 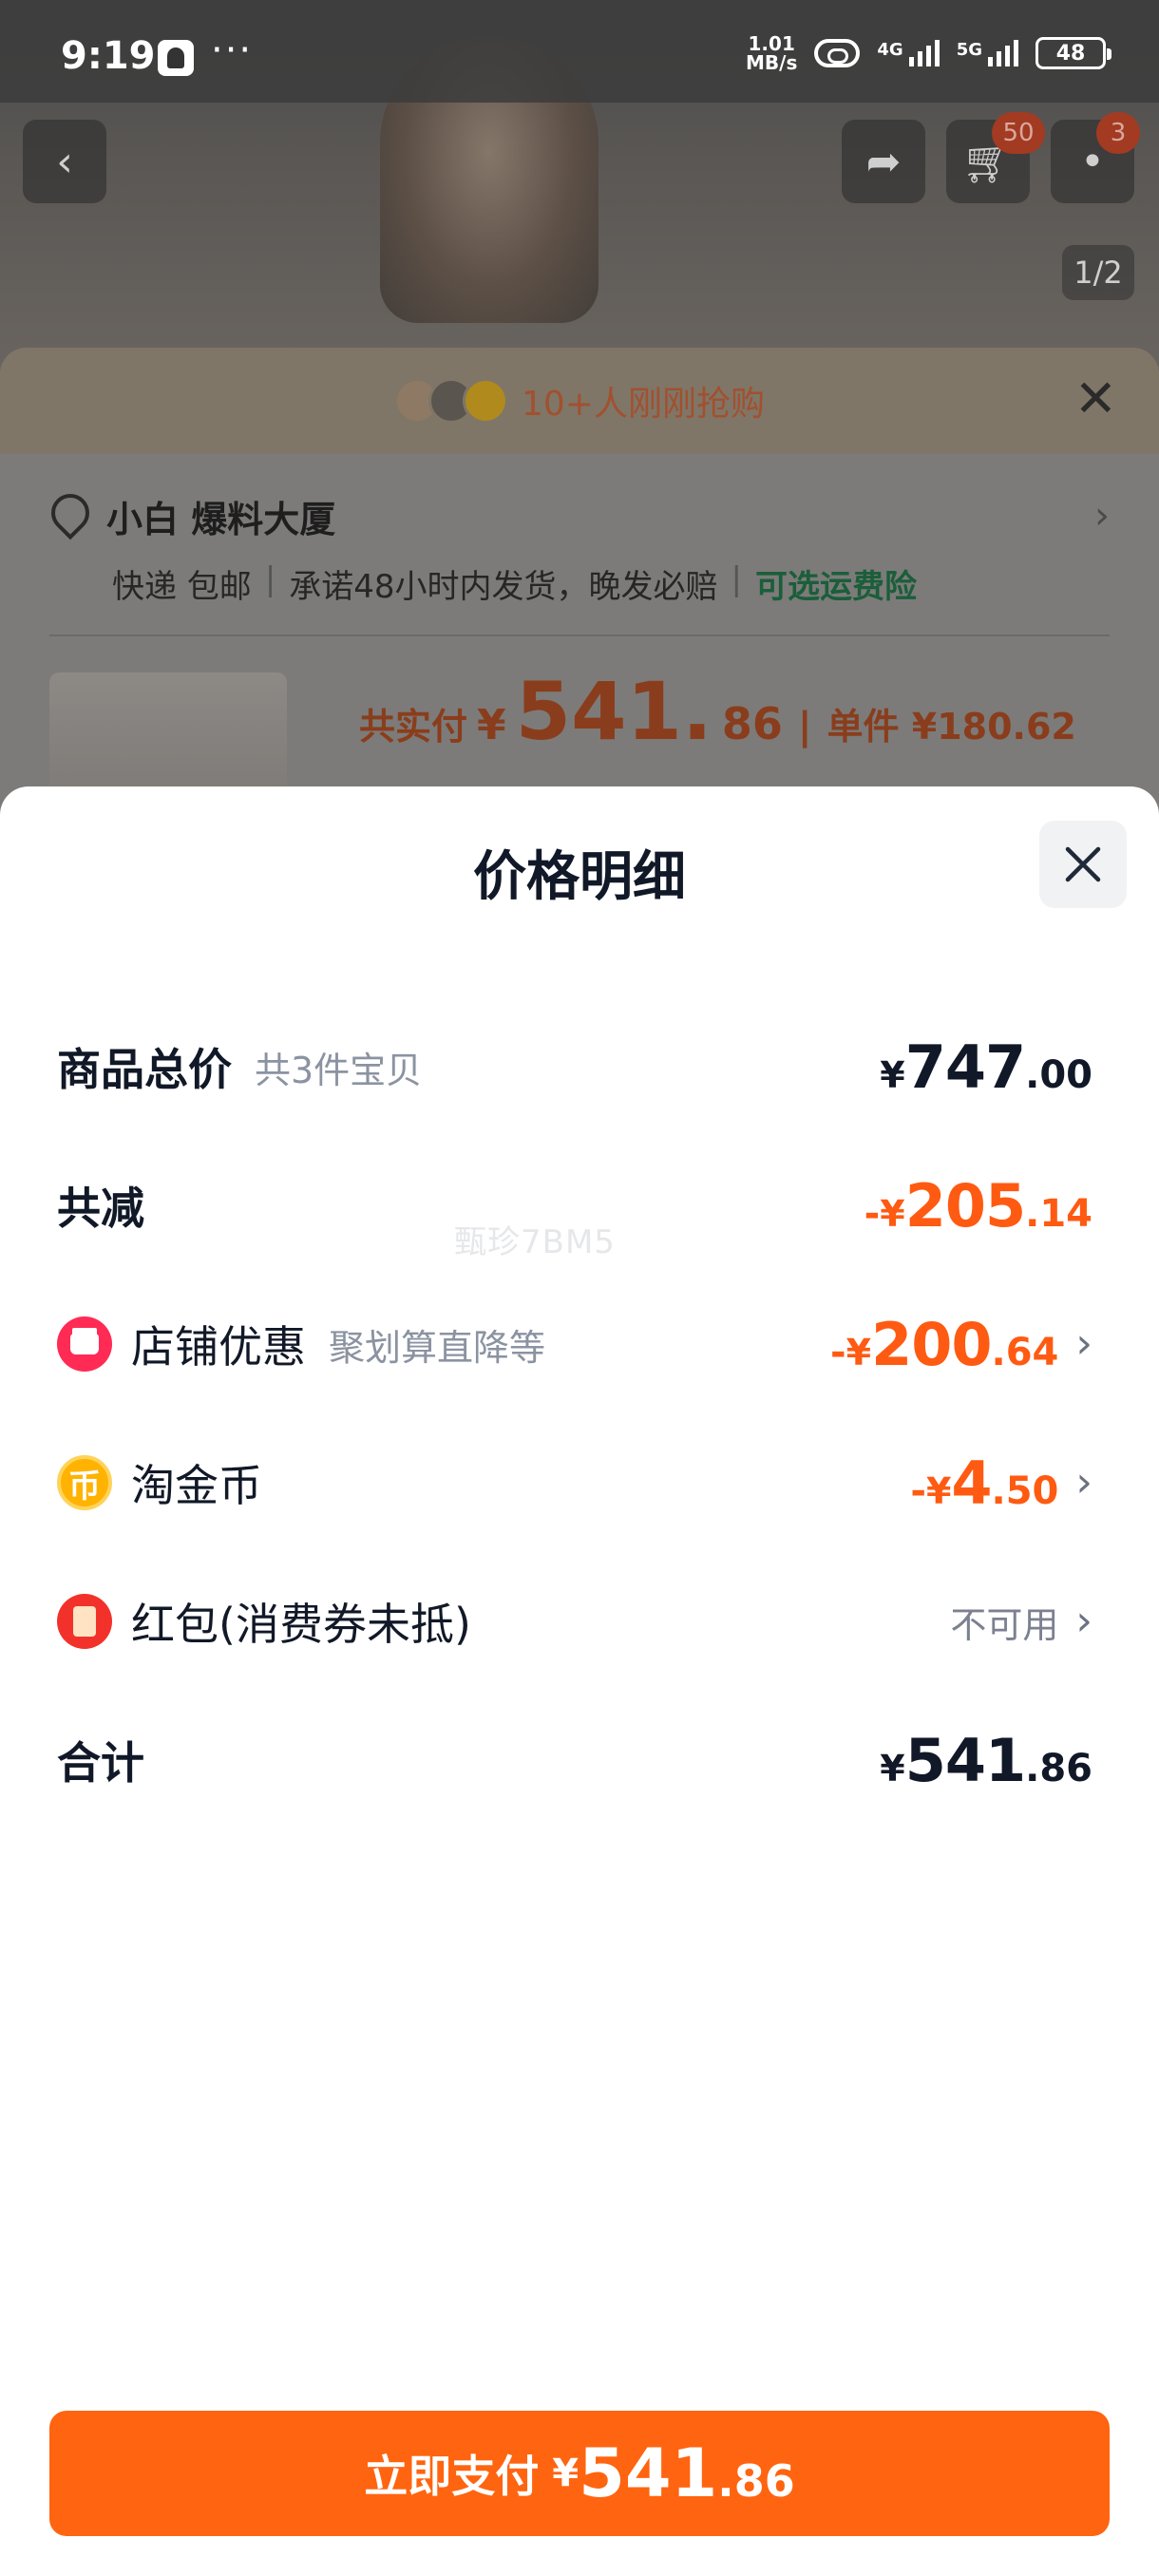 I want to click on network-speed: 1.01 MB/s, so click(x=771, y=53).